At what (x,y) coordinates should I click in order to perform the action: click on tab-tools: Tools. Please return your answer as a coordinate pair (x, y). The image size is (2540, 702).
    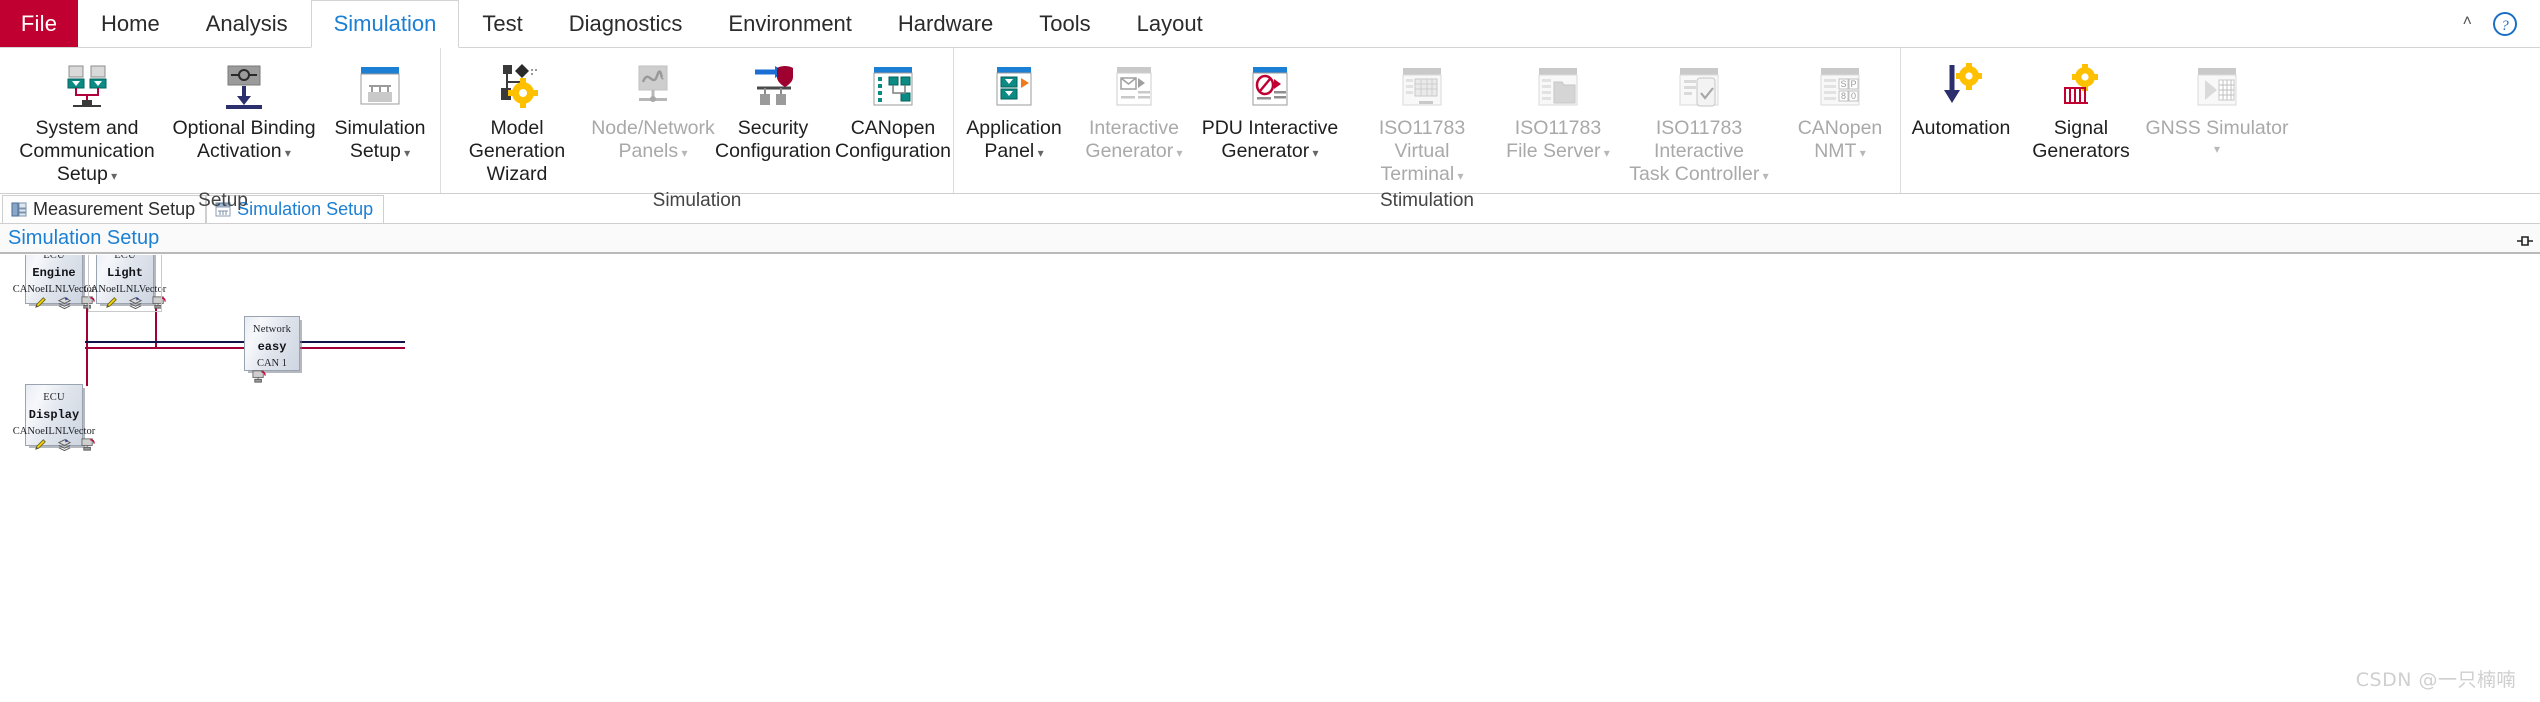
    Looking at the image, I should click on (1064, 23).